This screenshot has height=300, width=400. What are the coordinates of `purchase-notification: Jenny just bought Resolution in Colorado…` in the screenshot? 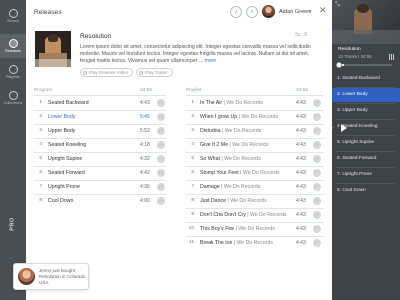 It's located at (51, 276).